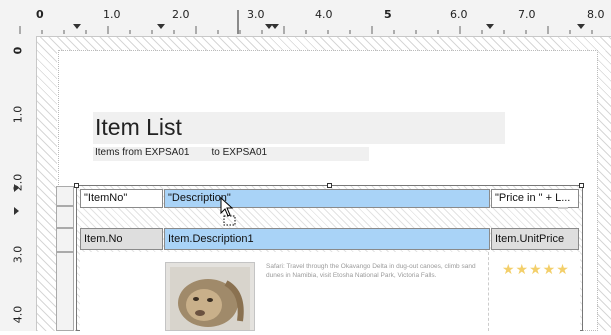 Image resolution: width=611 pixels, height=335 pixels. I want to click on vruler-label-2: 2.0, so click(18, 182).